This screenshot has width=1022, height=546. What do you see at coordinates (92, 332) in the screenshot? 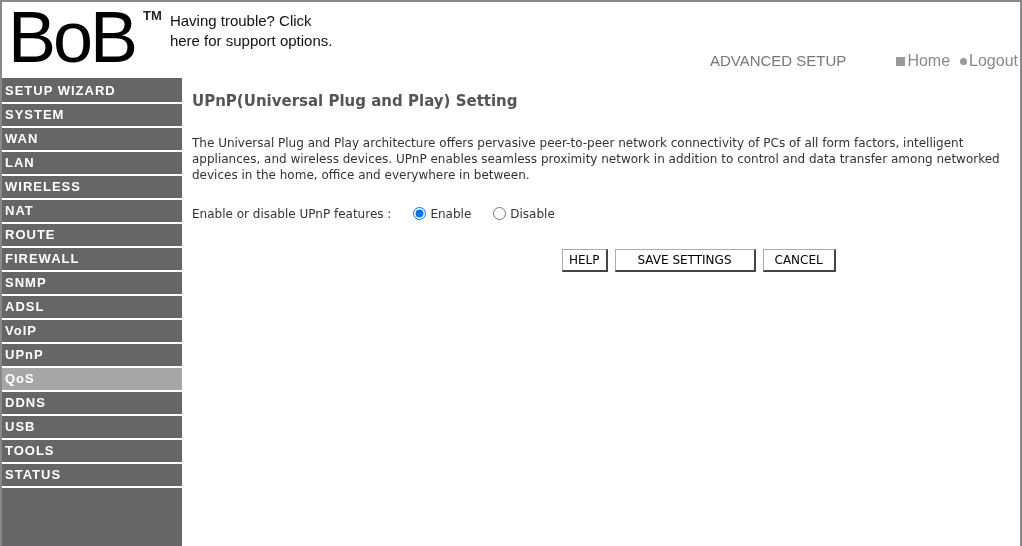
I see `sidebar-item: VoIP` at bounding box center [92, 332].